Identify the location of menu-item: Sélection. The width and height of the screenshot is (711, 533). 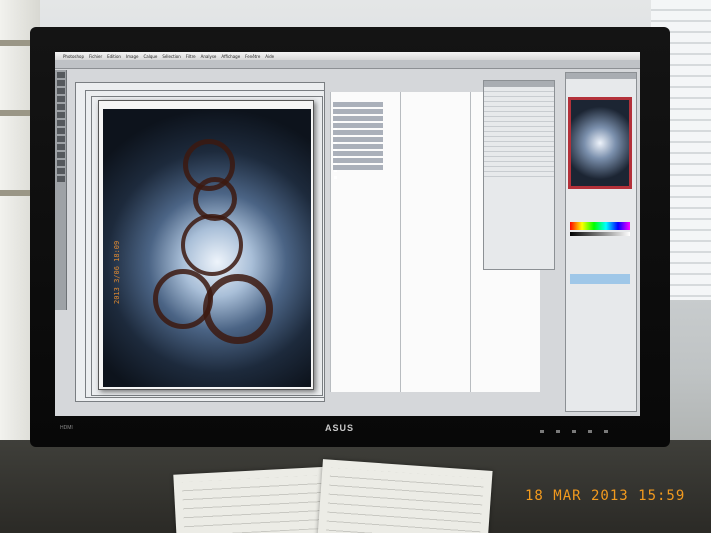
(171, 56).